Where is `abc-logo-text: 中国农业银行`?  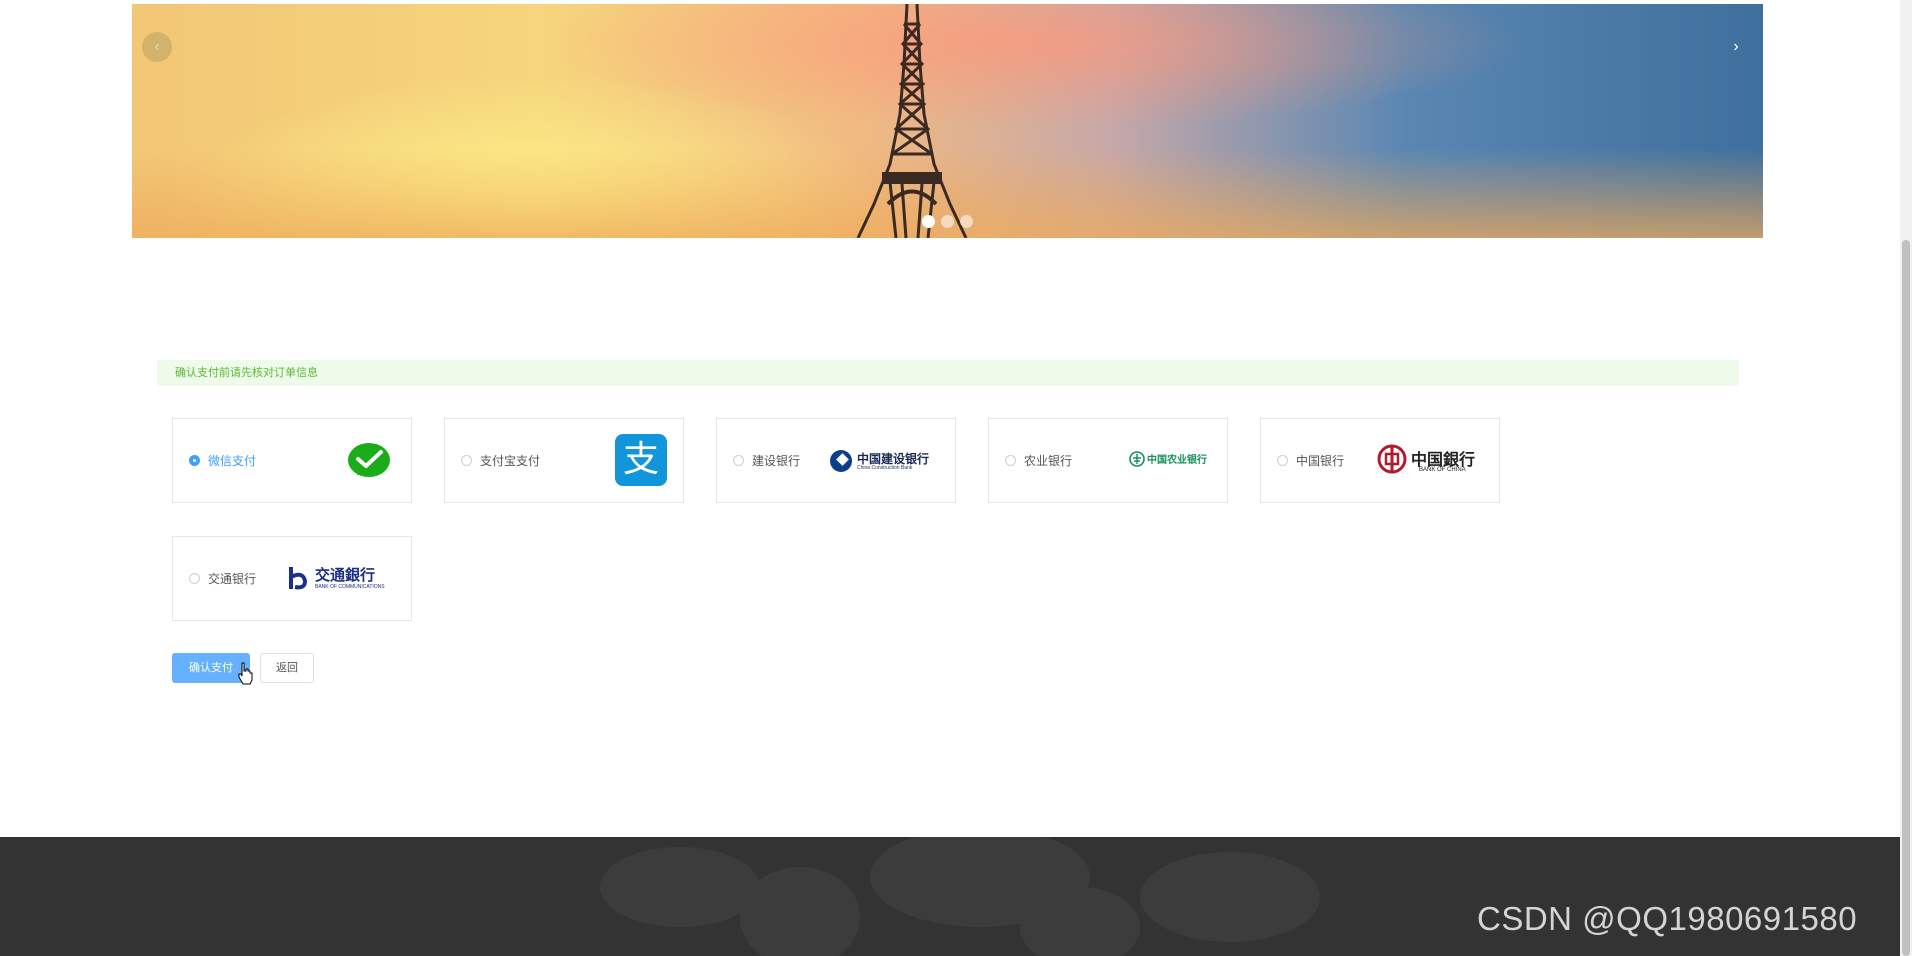
abc-logo-text: 中国农业银行 is located at coordinates (1177, 460).